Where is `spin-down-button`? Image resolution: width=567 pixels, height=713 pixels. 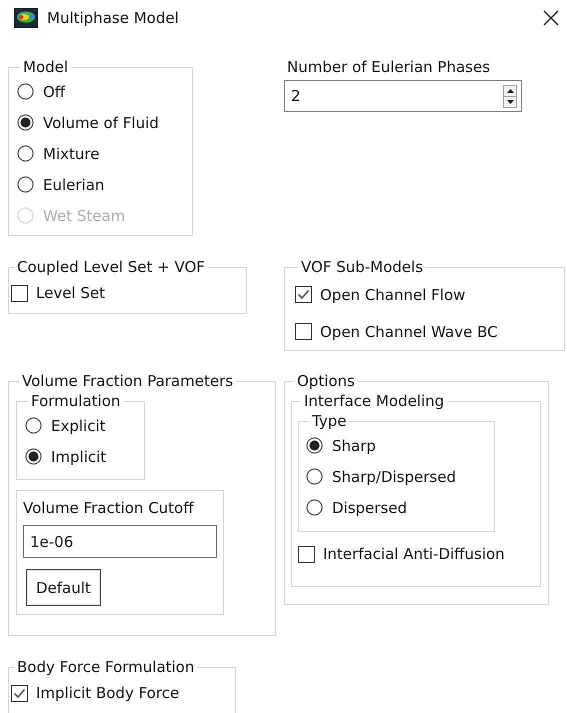 spin-down-button is located at coordinates (510, 101).